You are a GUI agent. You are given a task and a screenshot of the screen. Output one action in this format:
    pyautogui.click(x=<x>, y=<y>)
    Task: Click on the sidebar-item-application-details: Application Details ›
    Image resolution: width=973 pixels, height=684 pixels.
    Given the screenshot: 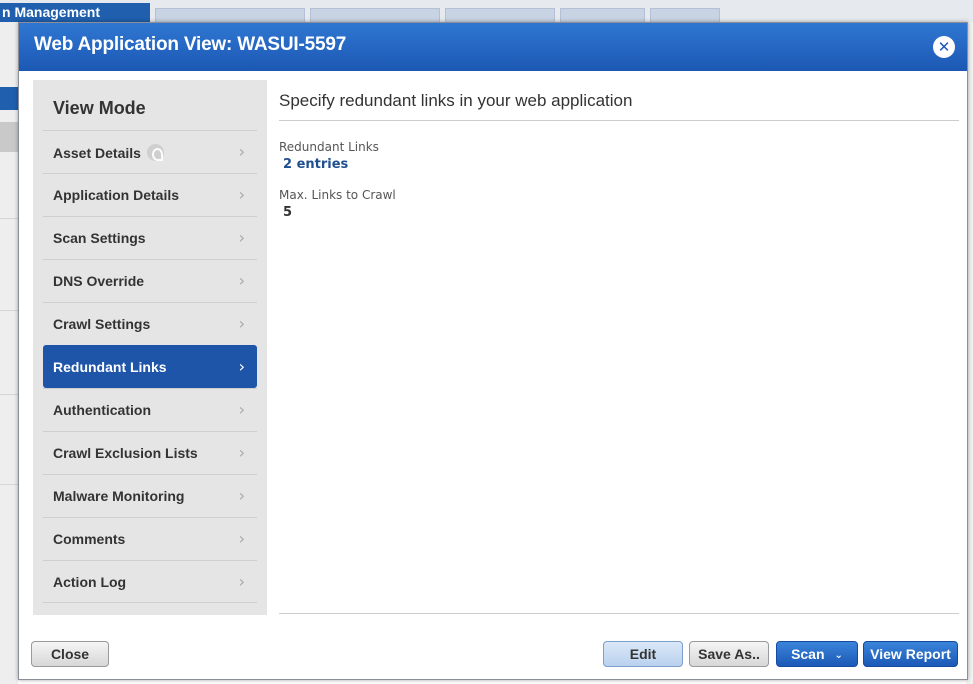 What is the action you would take?
    pyautogui.click(x=150, y=194)
    